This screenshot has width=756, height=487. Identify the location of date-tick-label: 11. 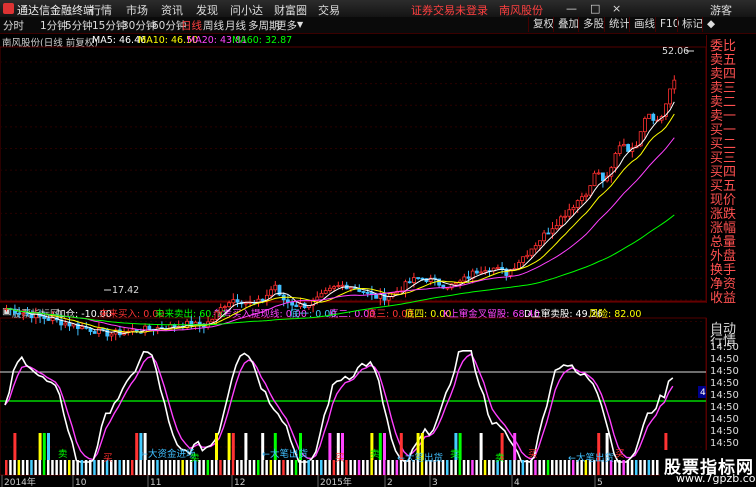
(155, 482).